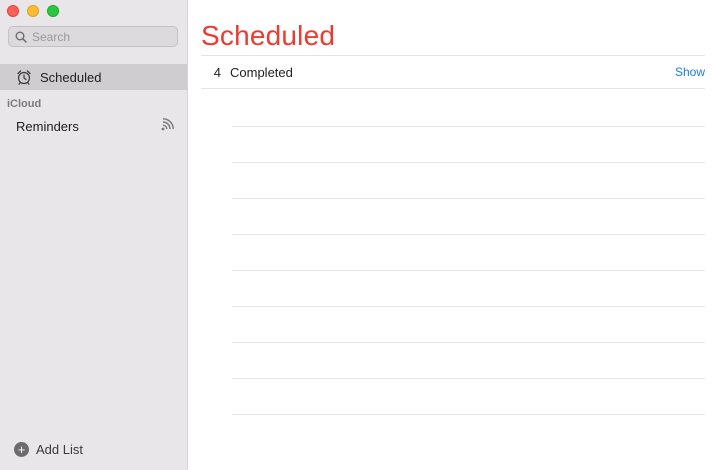  What do you see at coordinates (268, 35) in the screenshot?
I see `page-title: Scheduled` at bounding box center [268, 35].